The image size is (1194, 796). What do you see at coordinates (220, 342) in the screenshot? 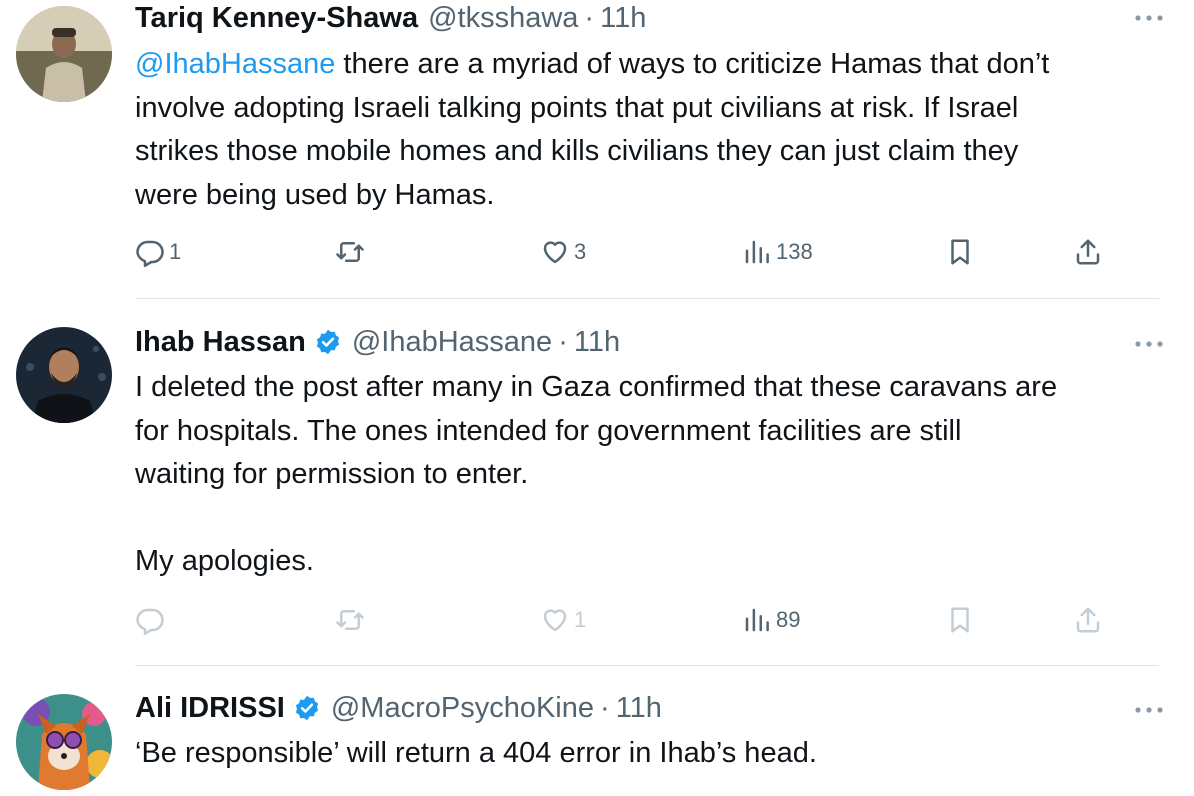
I see `author-name: Ihab Hassan` at bounding box center [220, 342].